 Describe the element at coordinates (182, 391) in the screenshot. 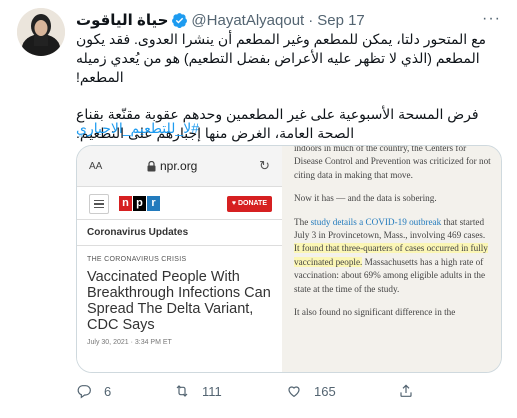

I see `retweet-icon` at that location.